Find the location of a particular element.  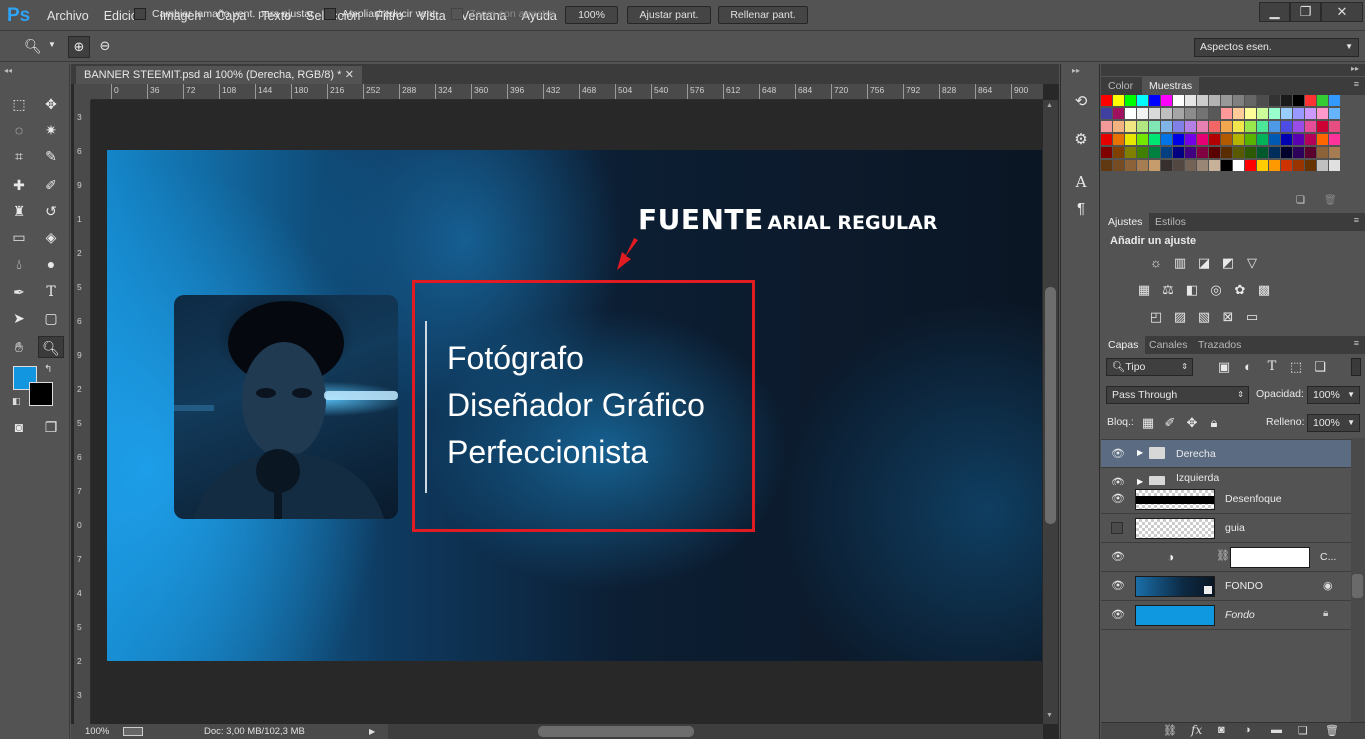

ruler-origin is located at coordinates (82, 92).